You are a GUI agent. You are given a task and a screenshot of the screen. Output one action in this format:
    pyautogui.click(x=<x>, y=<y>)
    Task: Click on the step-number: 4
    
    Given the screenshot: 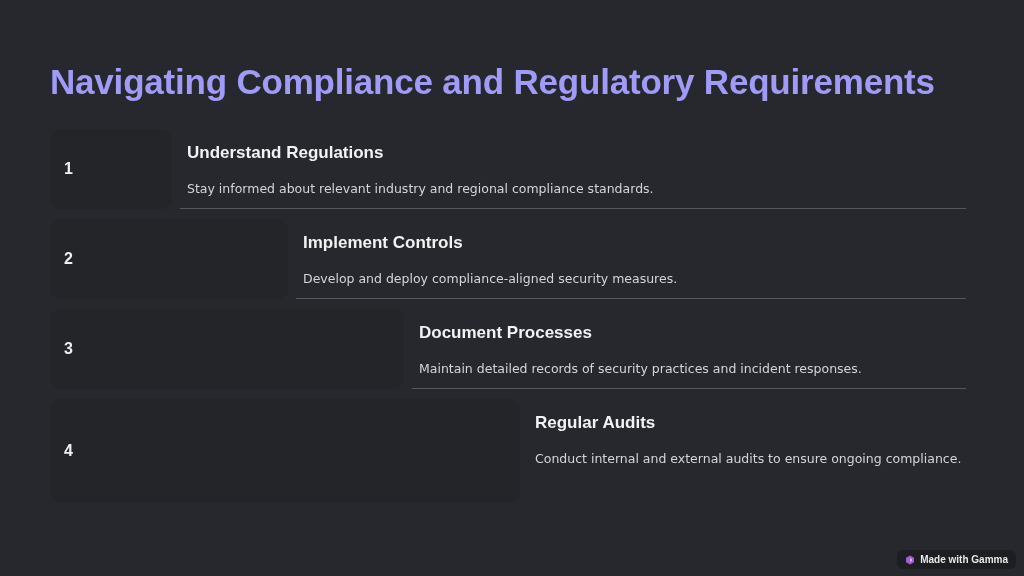 What is the action you would take?
    pyautogui.click(x=68, y=451)
    